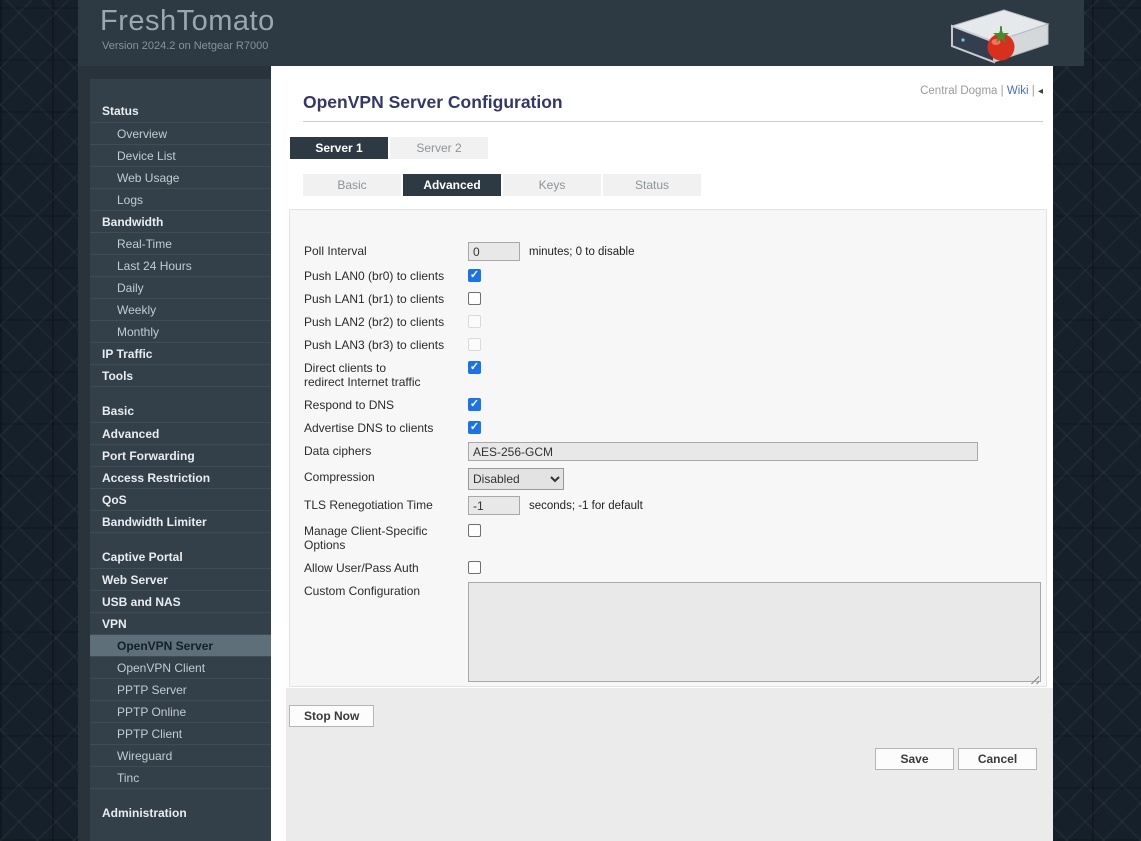  I want to click on stop-now-button: Stop Now, so click(332, 716).